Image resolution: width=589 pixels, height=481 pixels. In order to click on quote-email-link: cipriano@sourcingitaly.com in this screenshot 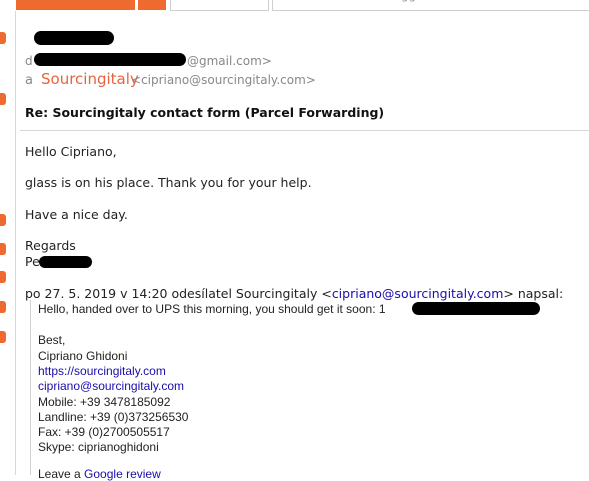, I will do `click(111, 386)`.